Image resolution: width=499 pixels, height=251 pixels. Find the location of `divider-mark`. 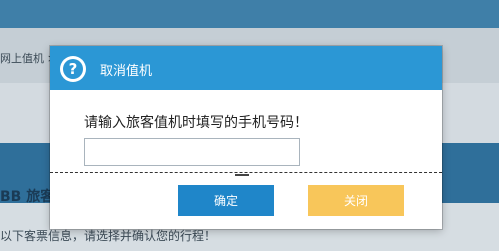

divider-mark is located at coordinates (242, 175).